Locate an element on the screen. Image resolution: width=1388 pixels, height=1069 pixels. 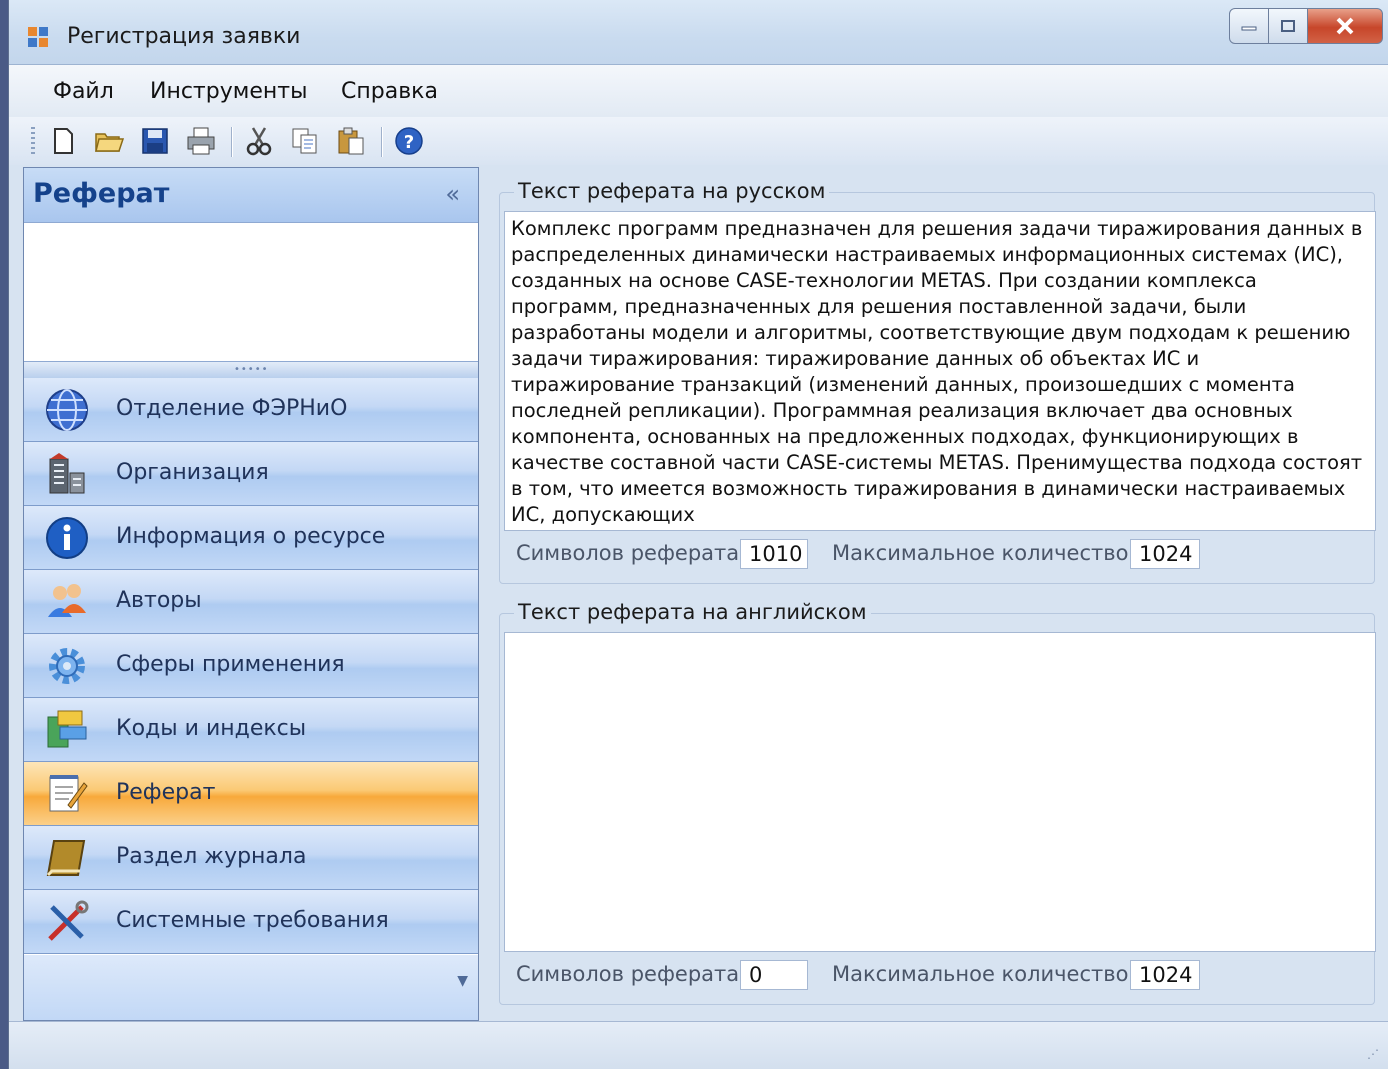
minimize-button is located at coordinates (1249, 26).